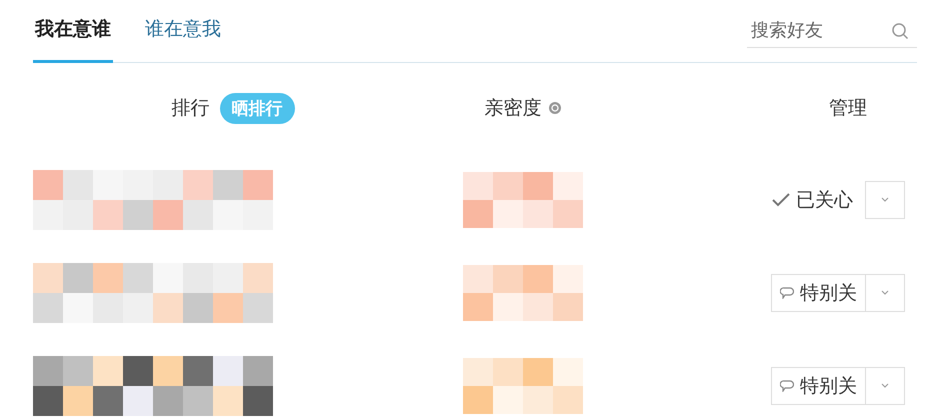 The width and height of the screenshot is (950, 420). What do you see at coordinates (824, 200) in the screenshot?
I see `followed-status: 已关心` at bounding box center [824, 200].